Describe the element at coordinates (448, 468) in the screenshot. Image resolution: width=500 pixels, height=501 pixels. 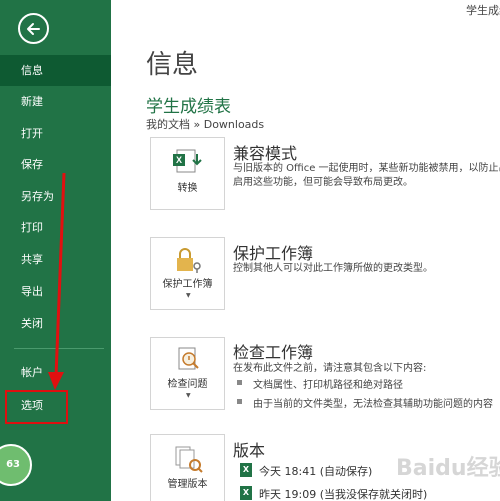
I see `watermark: Baidu经验` at that location.